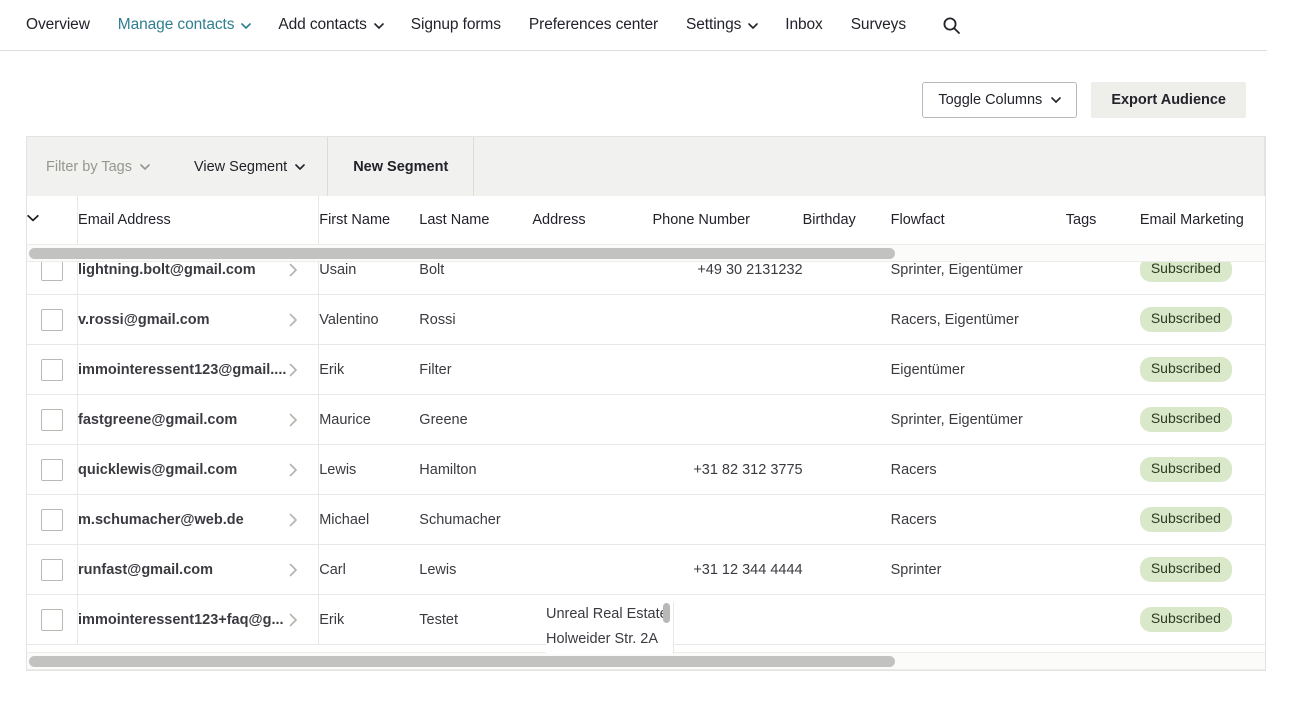  I want to click on cell-last-name: Filter, so click(476, 369).